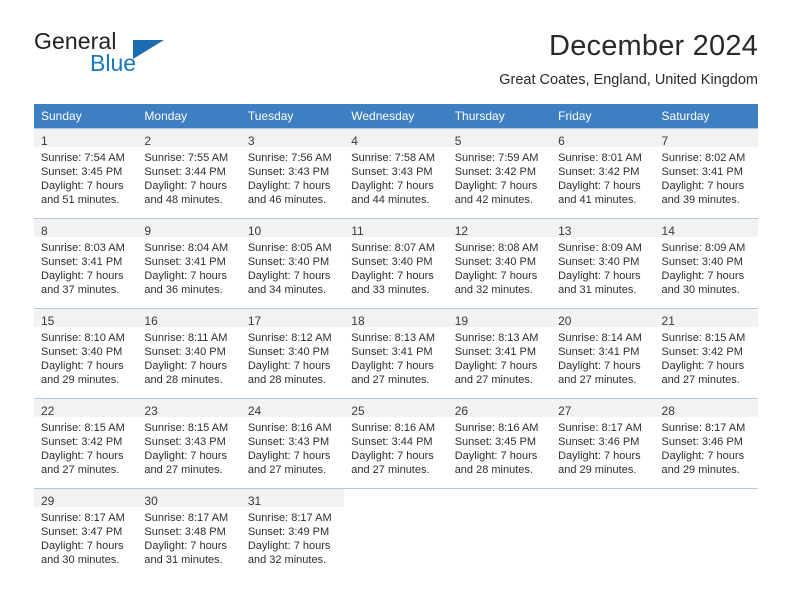 The image size is (792, 612). Describe the element at coordinates (254, 411) in the screenshot. I see `day-number: 24` at that location.